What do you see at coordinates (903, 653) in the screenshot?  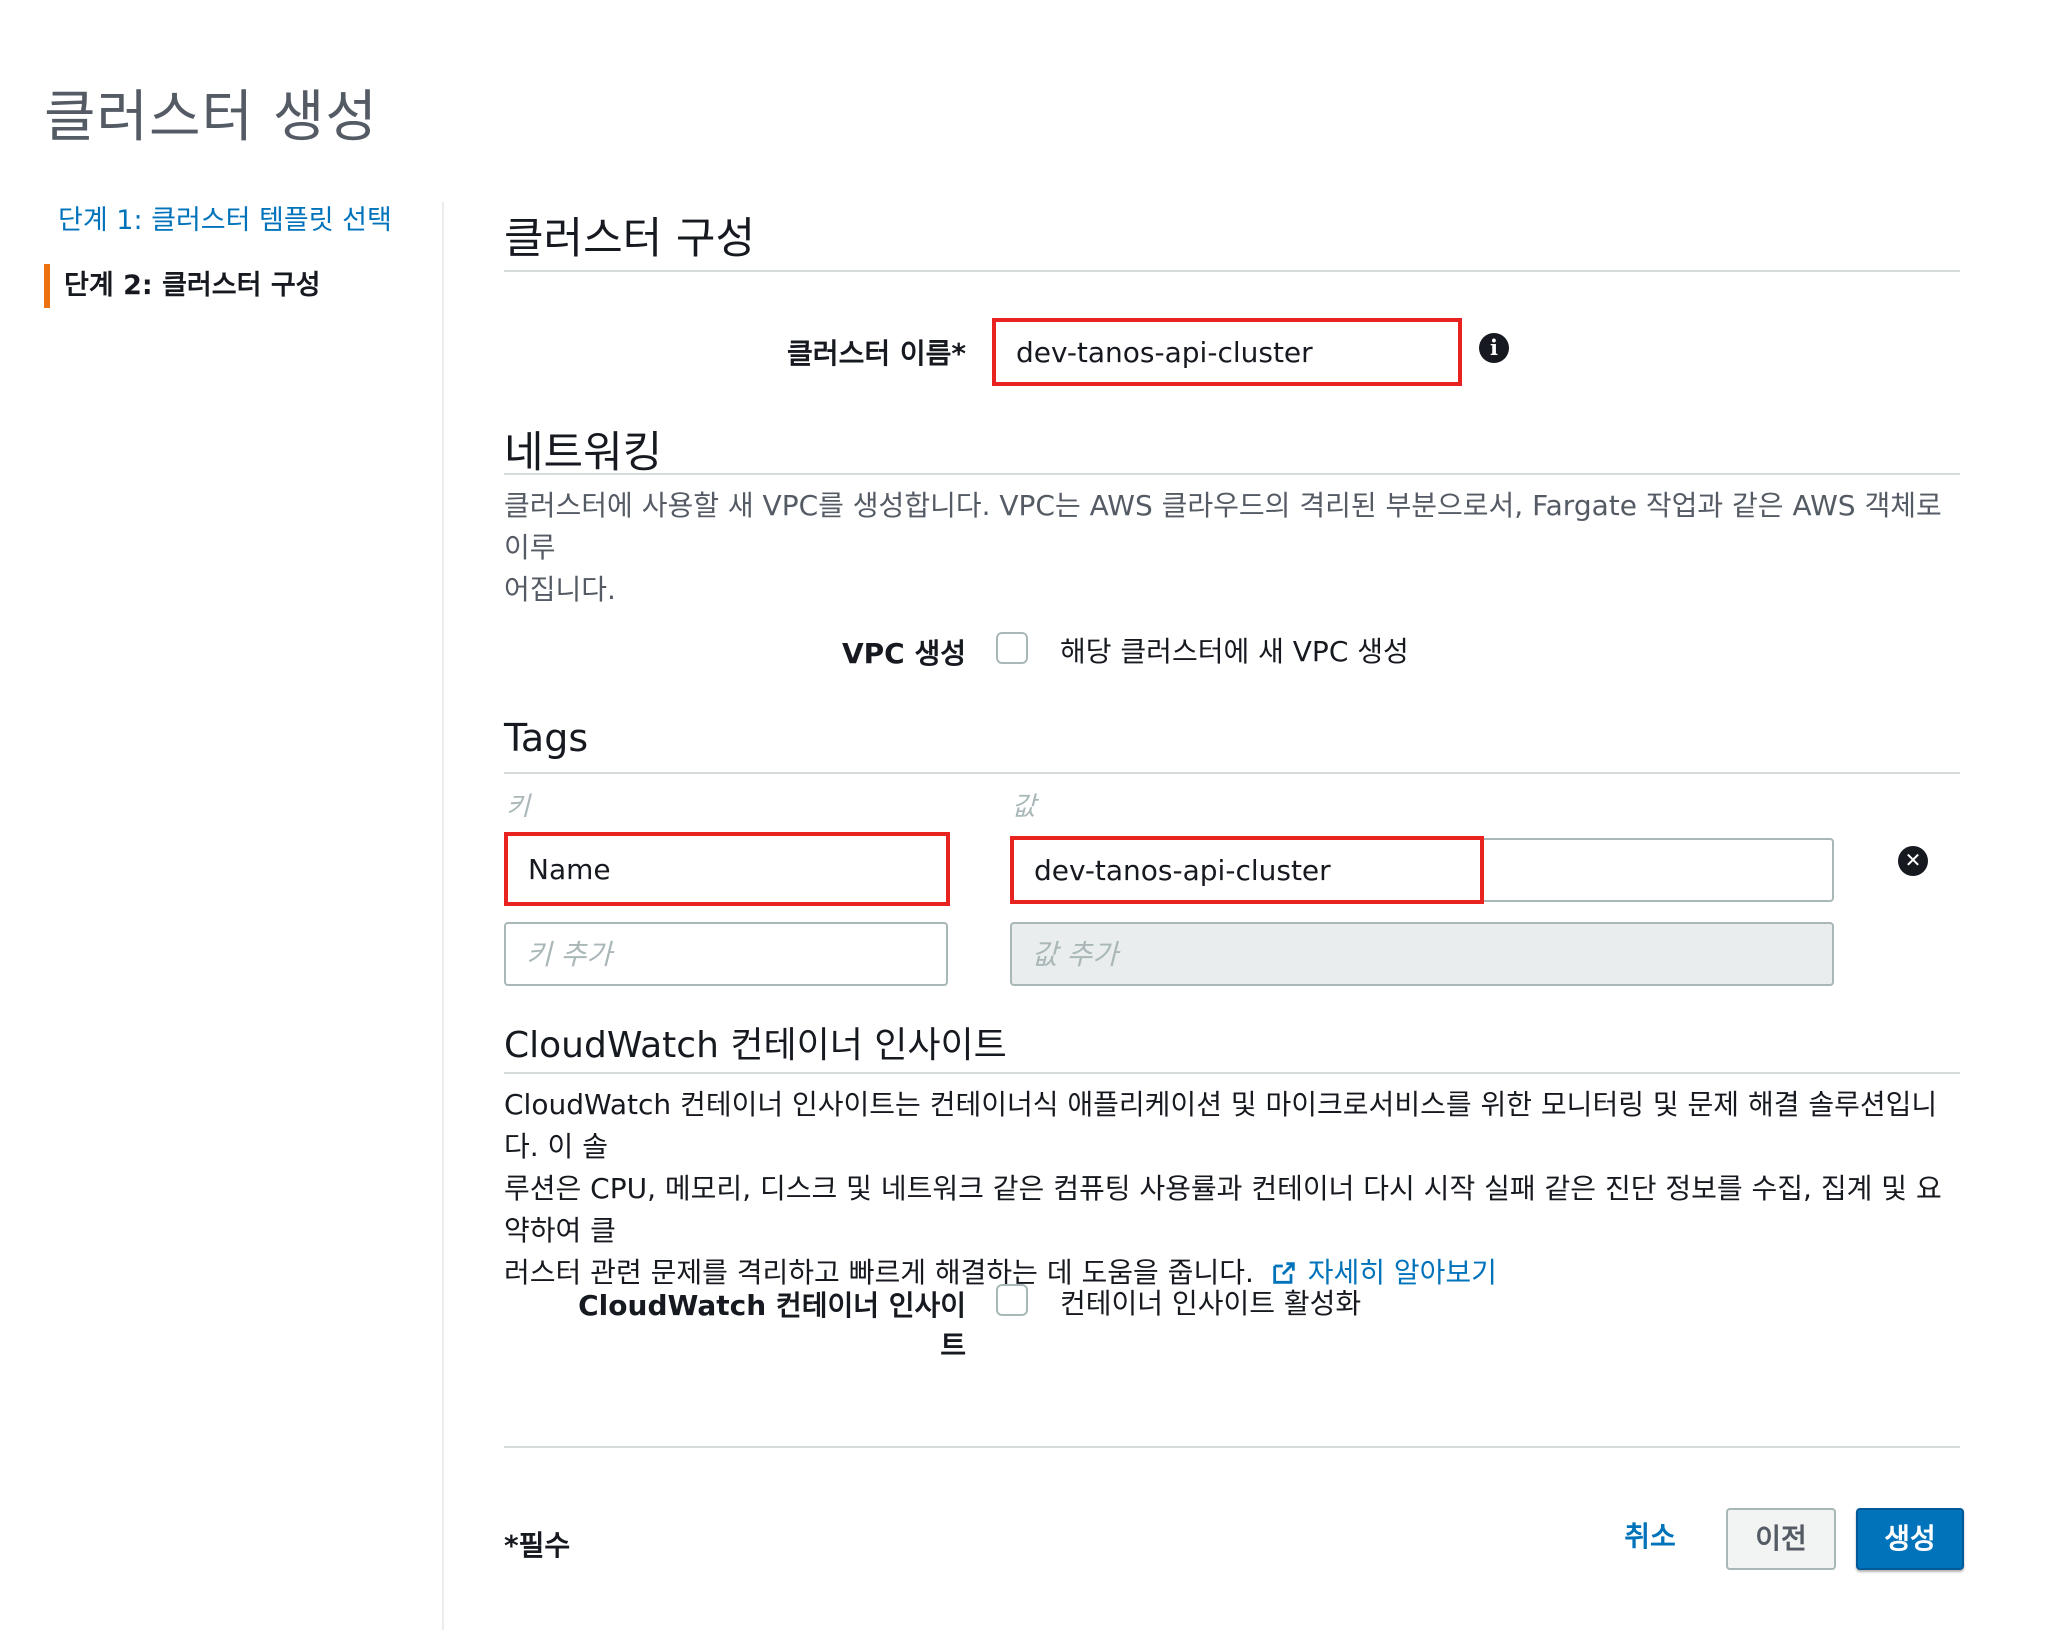 I see `vpc-create-label: VPC 생성` at bounding box center [903, 653].